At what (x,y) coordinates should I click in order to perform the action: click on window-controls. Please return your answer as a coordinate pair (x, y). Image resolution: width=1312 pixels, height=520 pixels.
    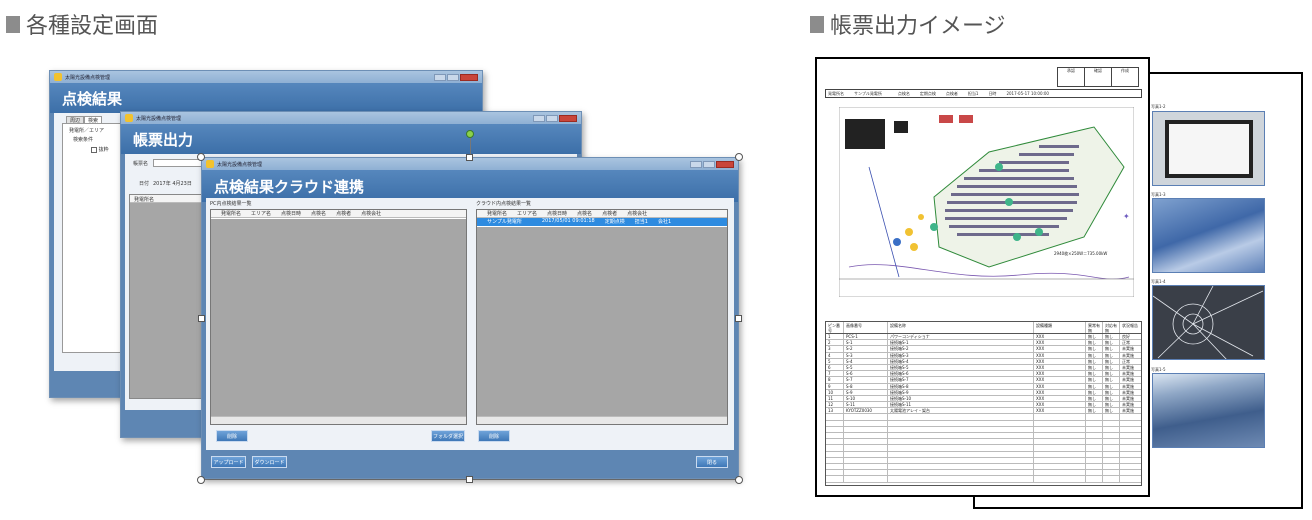
    Looking at the image, I should click on (555, 118).